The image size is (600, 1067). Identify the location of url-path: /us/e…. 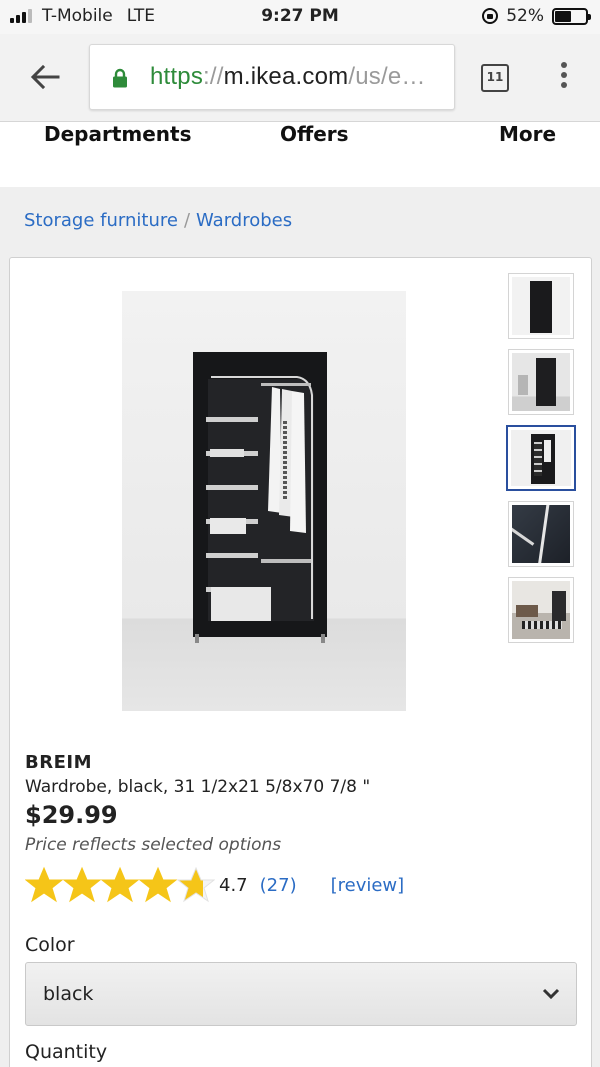
(387, 76).